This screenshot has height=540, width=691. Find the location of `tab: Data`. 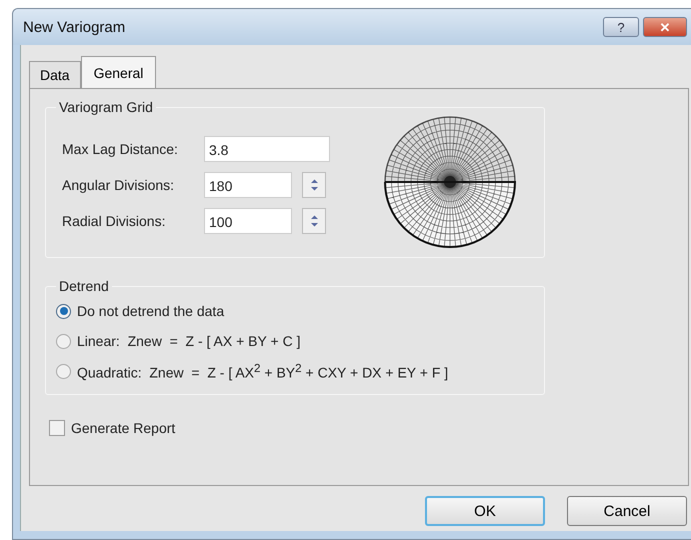

tab: Data is located at coordinates (55, 74).